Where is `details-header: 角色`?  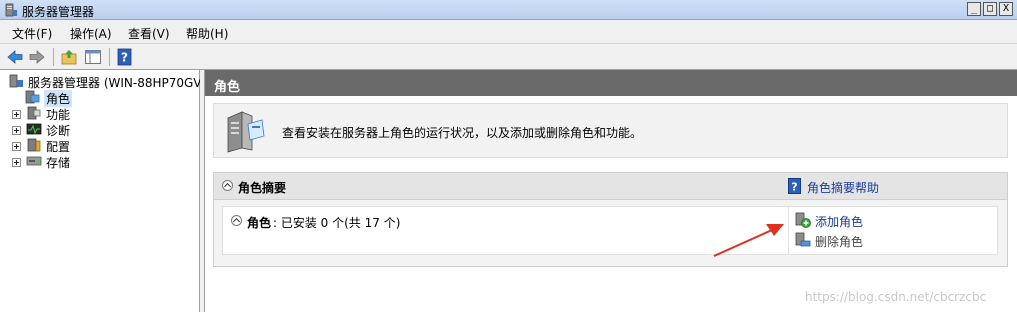
details-header: 角色 is located at coordinates (611, 83).